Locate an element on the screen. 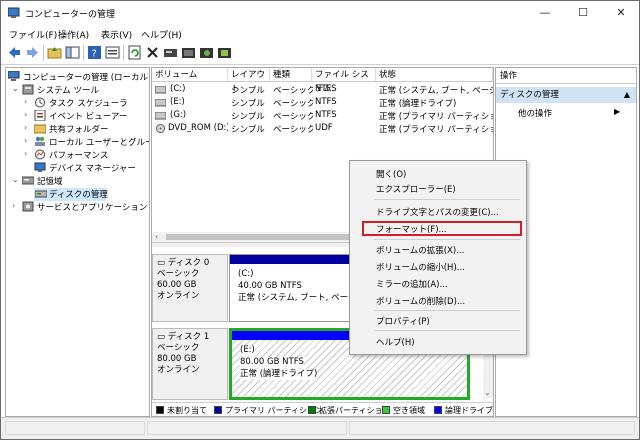  menu-item-properties: プロパティ(P) is located at coordinates (403, 321).